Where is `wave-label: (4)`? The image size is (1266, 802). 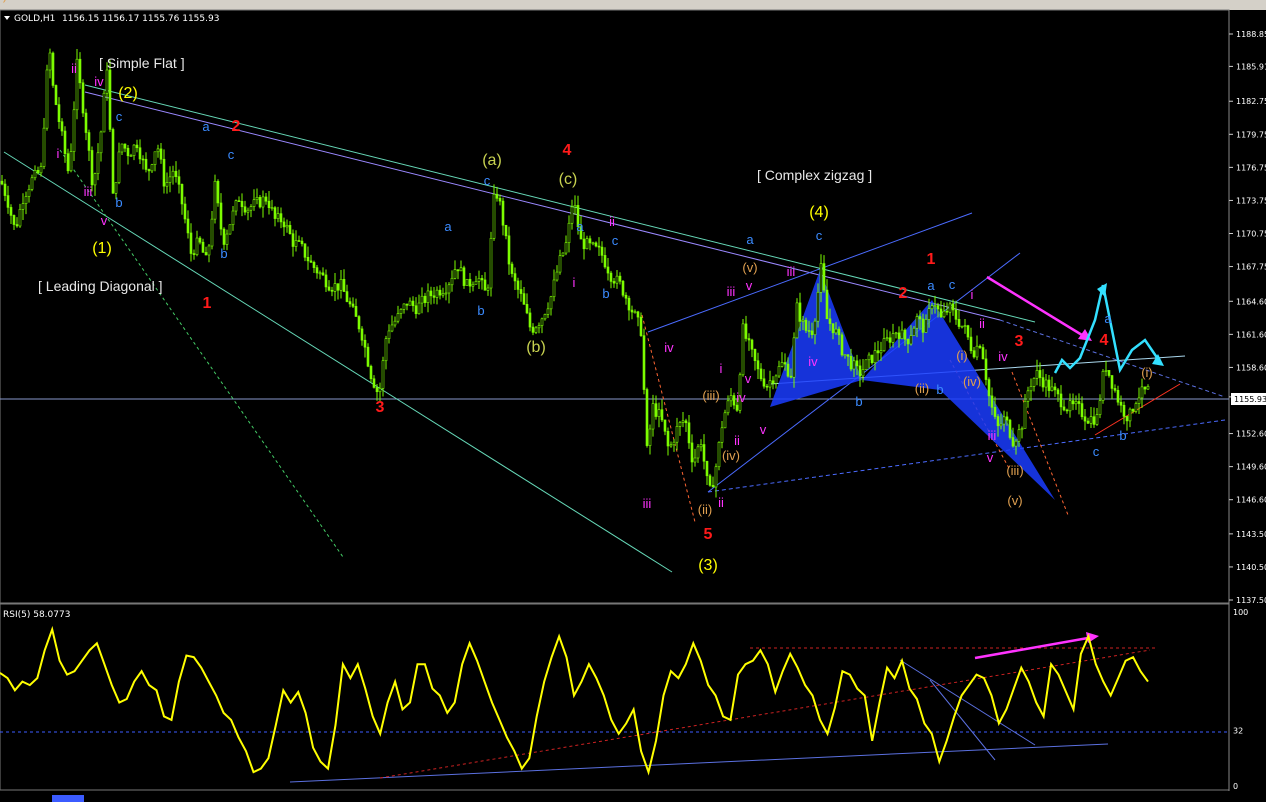 wave-label: (4) is located at coordinates (819, 212).